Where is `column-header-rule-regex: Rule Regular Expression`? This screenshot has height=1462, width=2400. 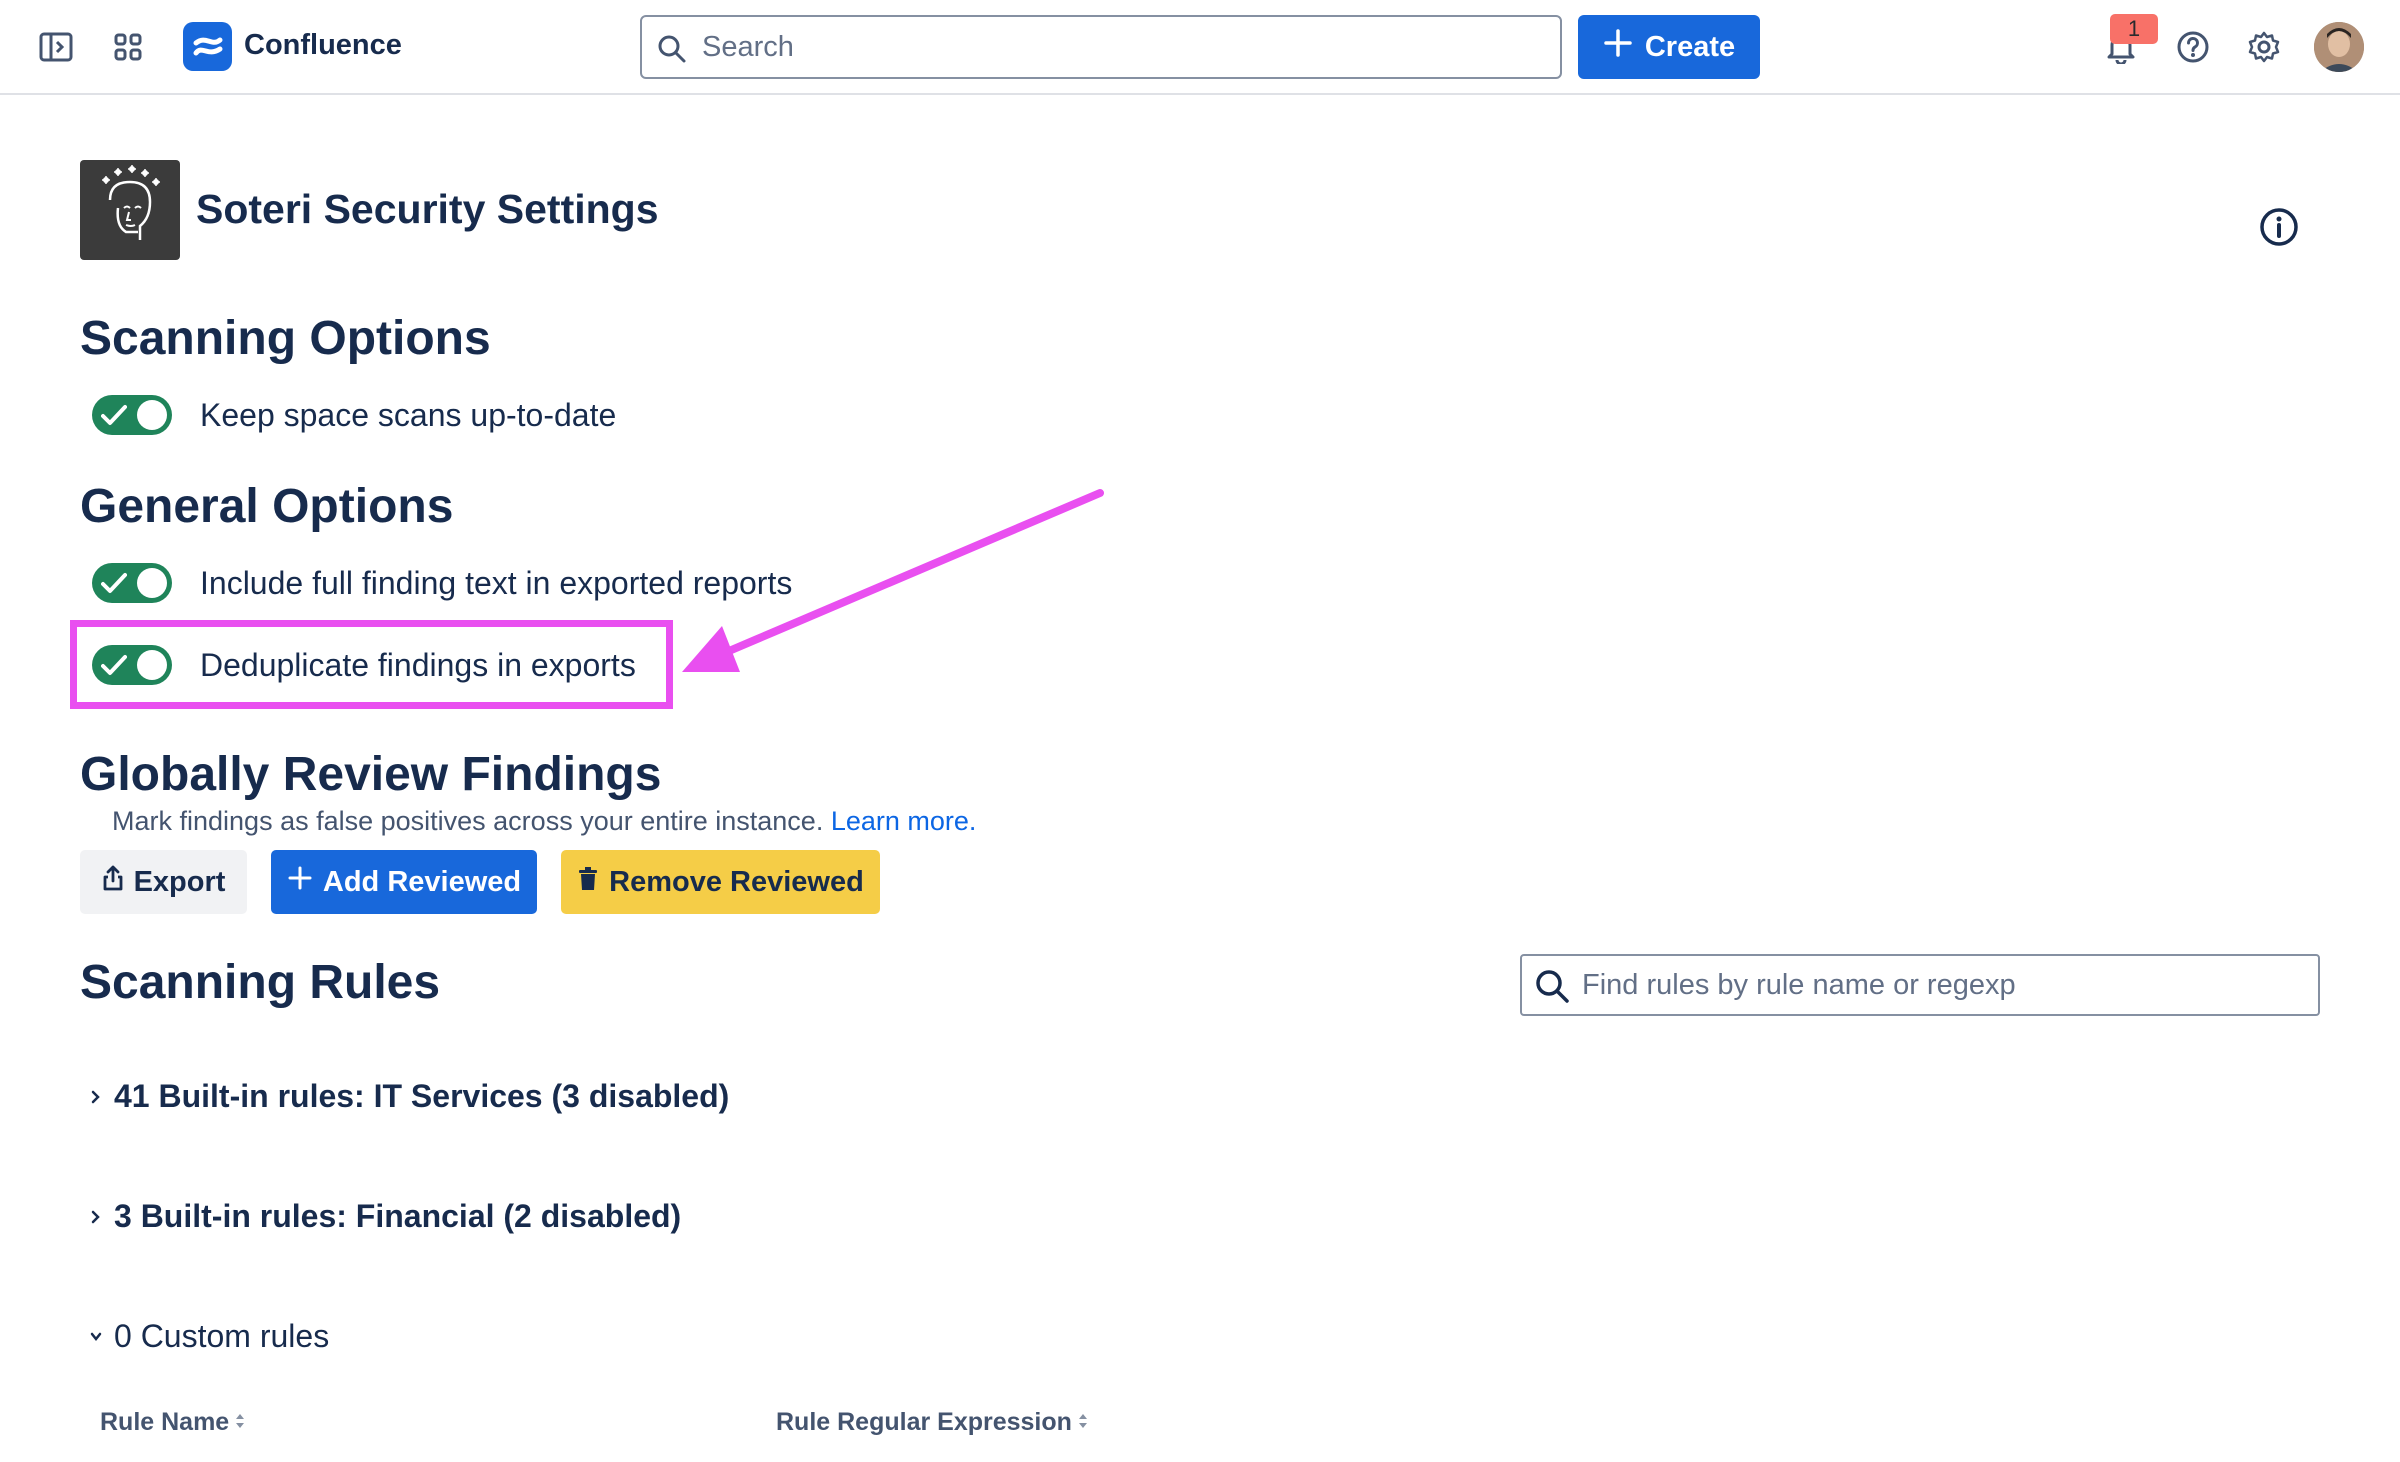 column-header-rule-regex: Rule Regular Expression is located at coordinates (932, 1422).